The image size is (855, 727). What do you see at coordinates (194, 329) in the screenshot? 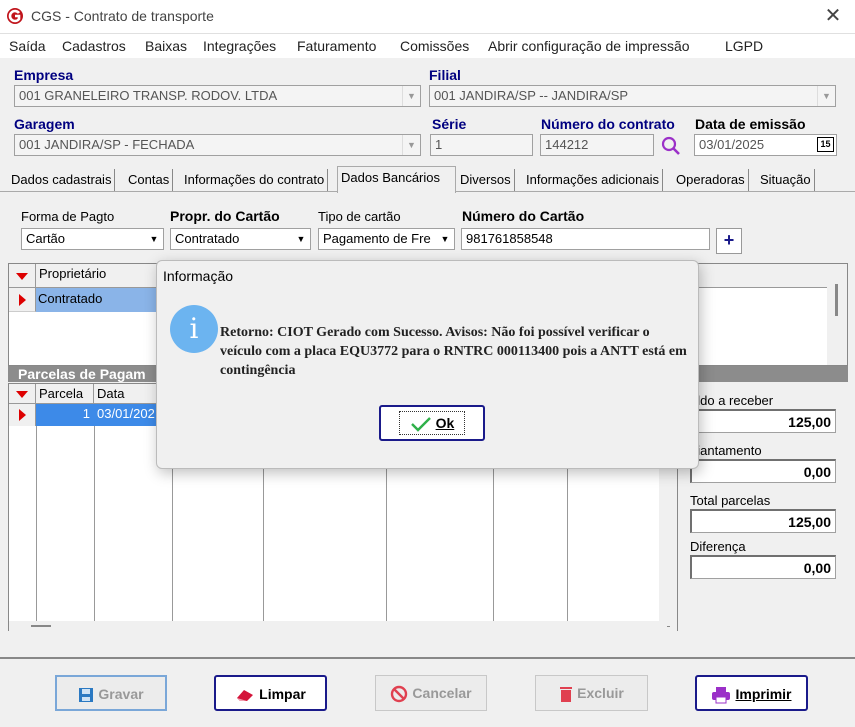
I see `info-icon: i` at bounding box center [194, 329].